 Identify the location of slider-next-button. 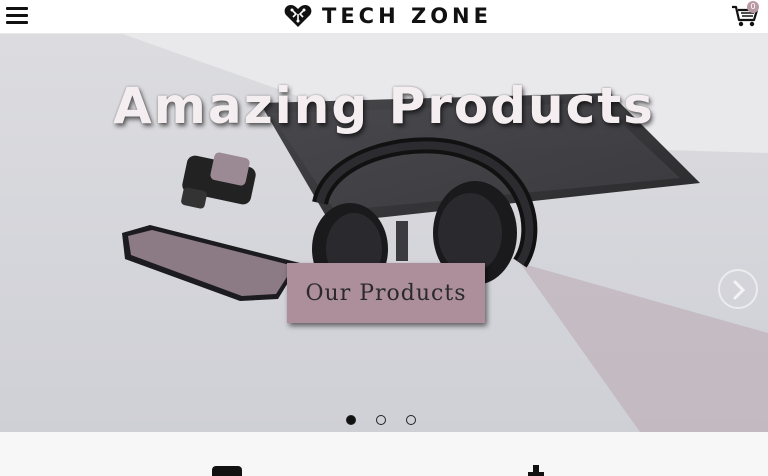
(738, 289).